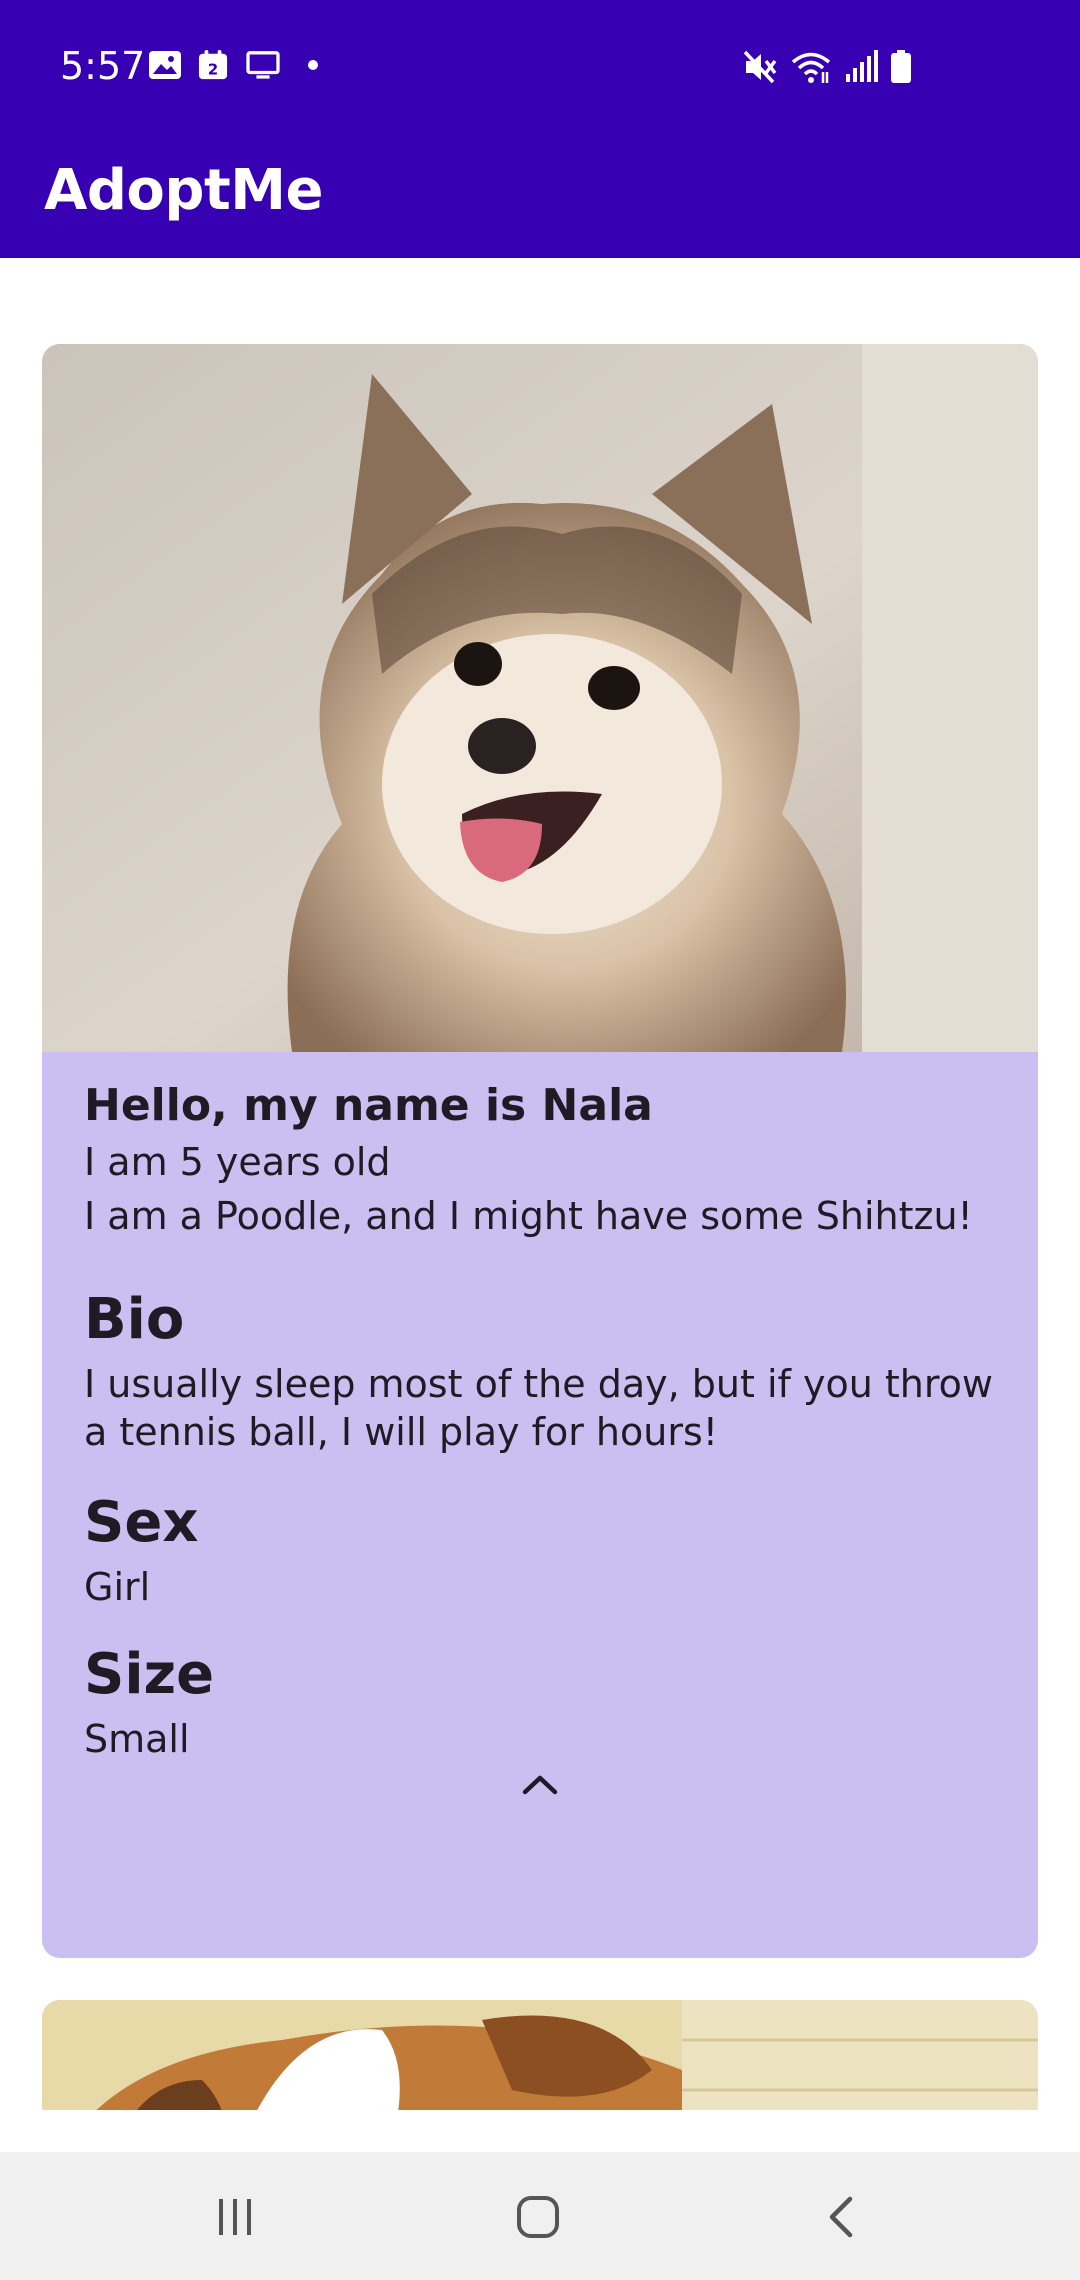 Image resolution: width=1080 pixels, height=2280 pixels. What do you see at coordinates (183, 190) in the screenshot?
I see `app-title: AdoptMe` at bounding box center [183, 190].